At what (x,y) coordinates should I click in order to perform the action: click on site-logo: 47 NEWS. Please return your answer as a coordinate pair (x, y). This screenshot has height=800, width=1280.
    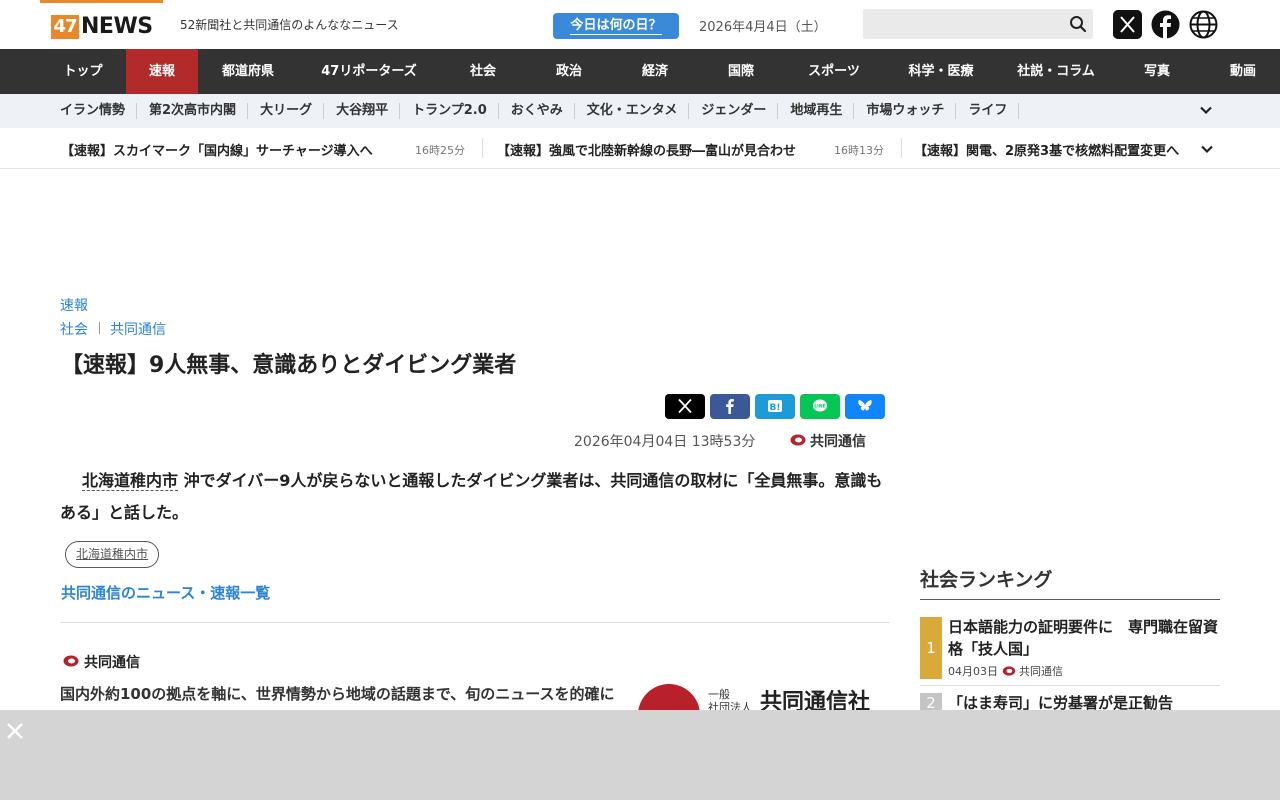
    Looking at the image, I should click on (101, 20).